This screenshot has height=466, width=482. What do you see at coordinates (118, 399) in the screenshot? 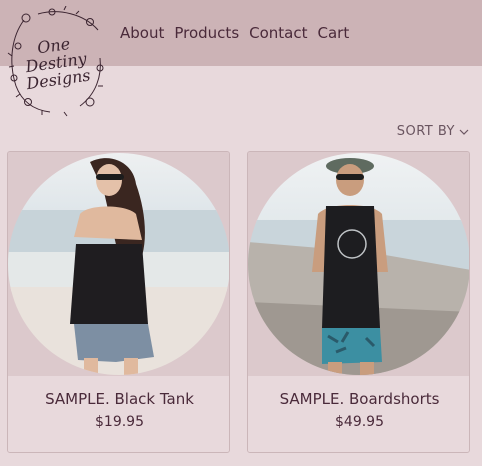
I see `product-name: SAMPLE. Black Tank` at bounding box center [118, 399].